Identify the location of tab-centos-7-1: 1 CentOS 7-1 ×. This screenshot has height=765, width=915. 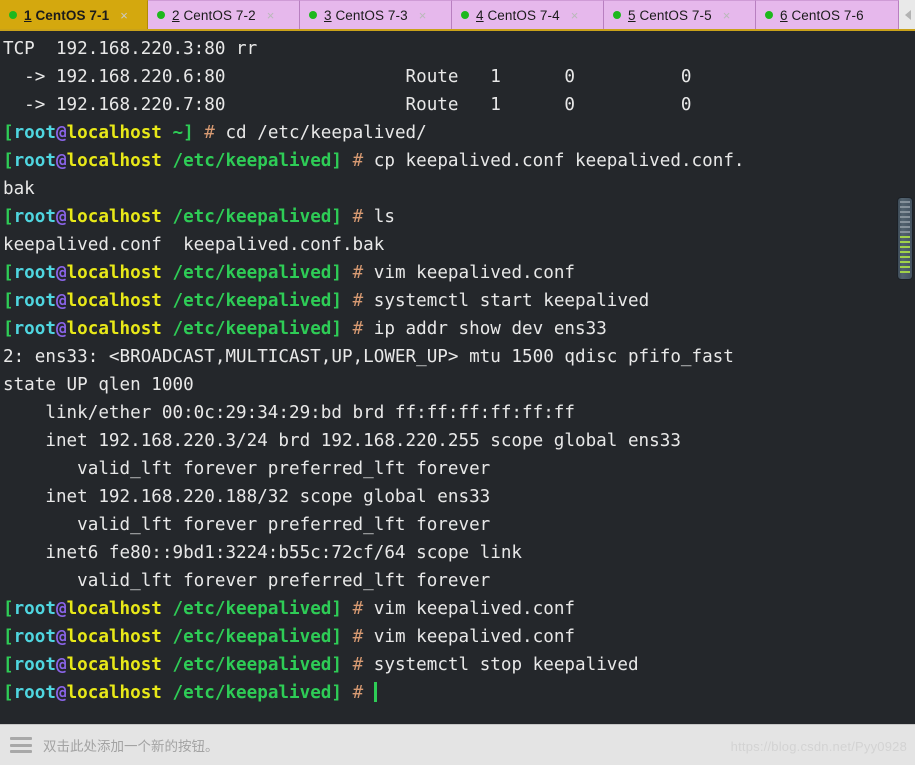
(74, 14).